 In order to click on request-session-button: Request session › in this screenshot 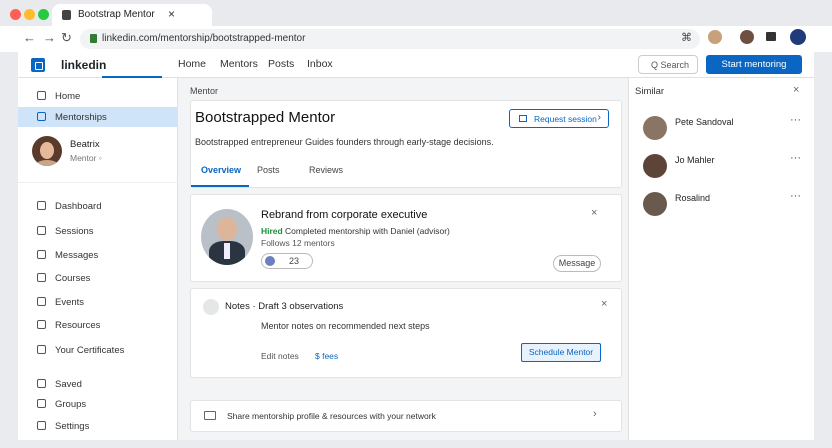, I will do `click(559, 118)`.